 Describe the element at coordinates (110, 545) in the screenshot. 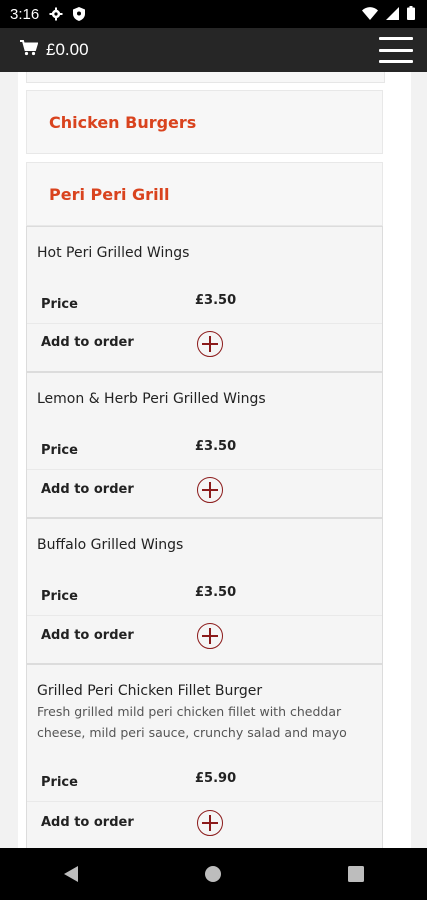

I see `item-name: Buffalo Grilled Wings` at that location.